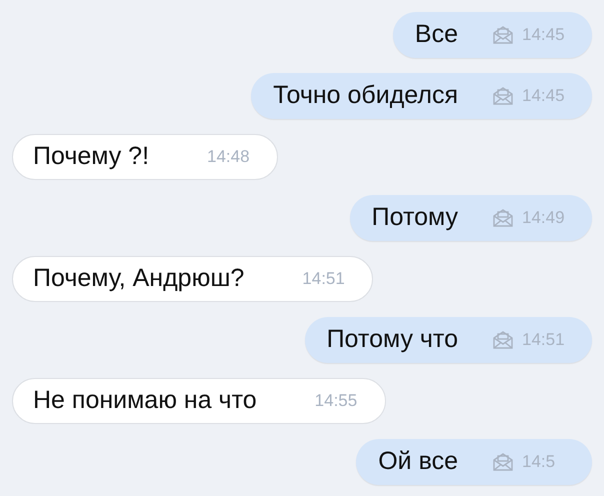 The width and height of the screenshot is (604, 496). I want to click on message-text: Почему ?!, so click(91, 156).